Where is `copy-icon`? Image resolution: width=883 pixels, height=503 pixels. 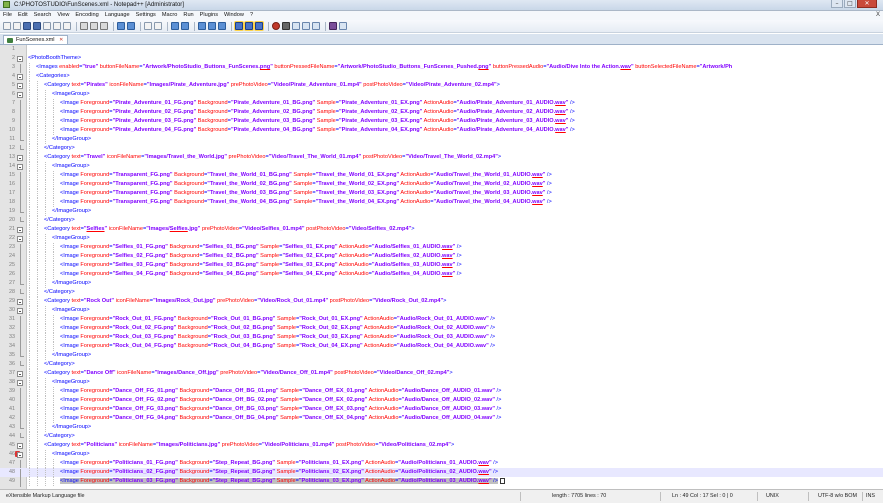 copy-icon is located at coordinates (94, 26).